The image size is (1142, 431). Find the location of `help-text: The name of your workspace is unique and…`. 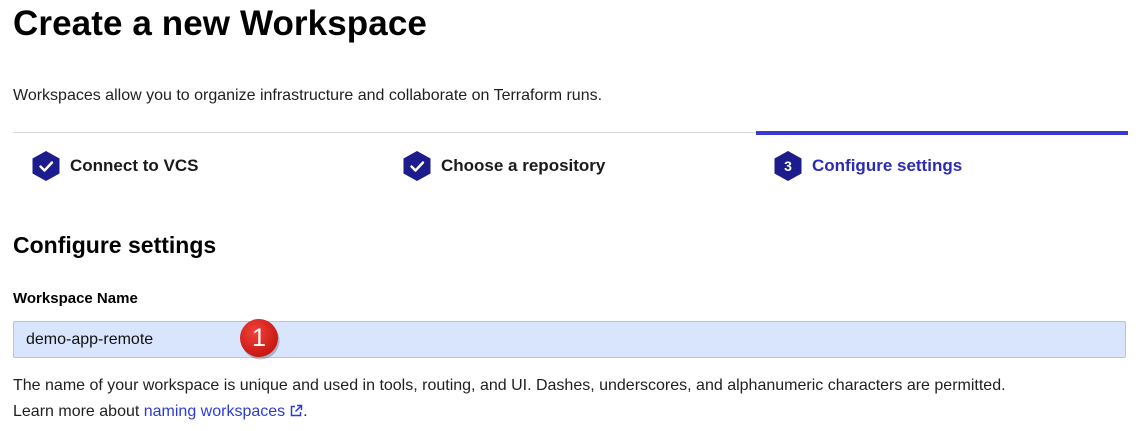

help-text: The name of your workspace is unique and… is located at coordinates (509, 385).